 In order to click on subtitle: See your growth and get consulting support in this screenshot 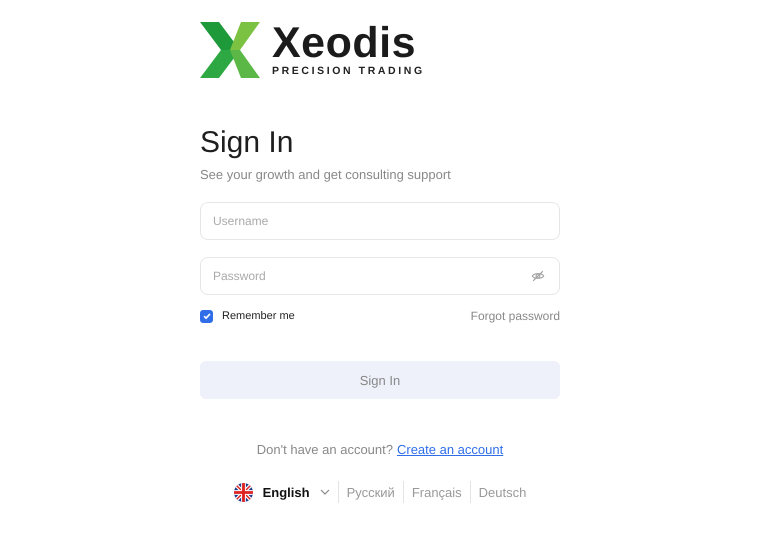, I will do `click(326, 174)`.